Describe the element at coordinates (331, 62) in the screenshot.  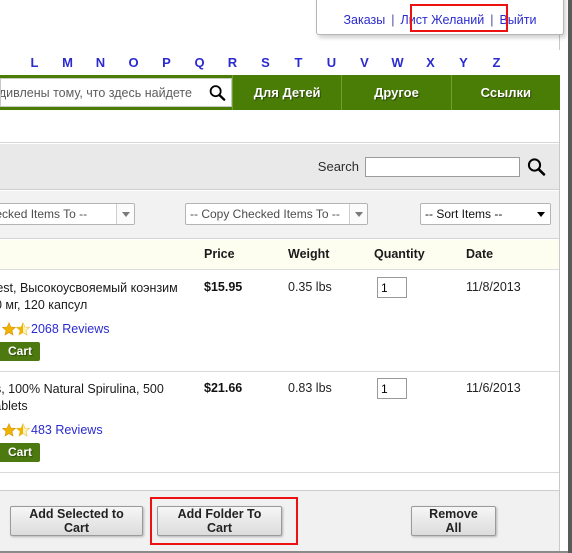
I see `alpha-letter-u: U` at that location.